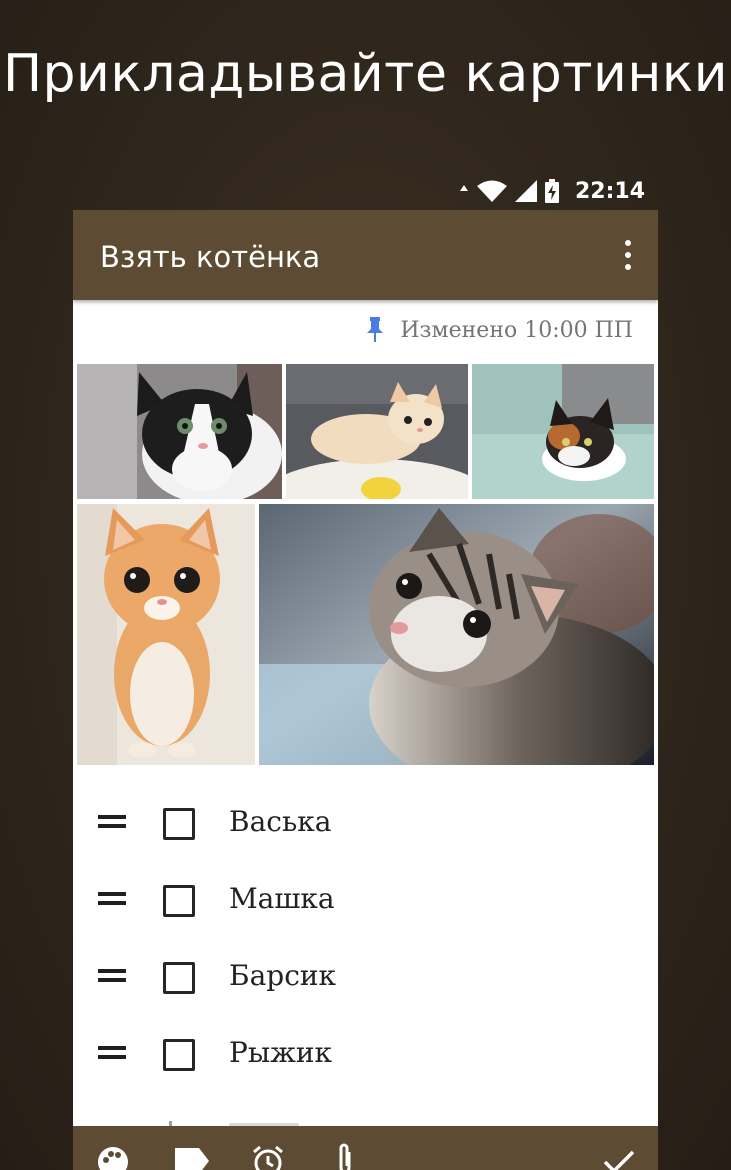 The width and height of the screenshot is (731, 1170). I want to click on more-vert-icon, so click(628, 255).